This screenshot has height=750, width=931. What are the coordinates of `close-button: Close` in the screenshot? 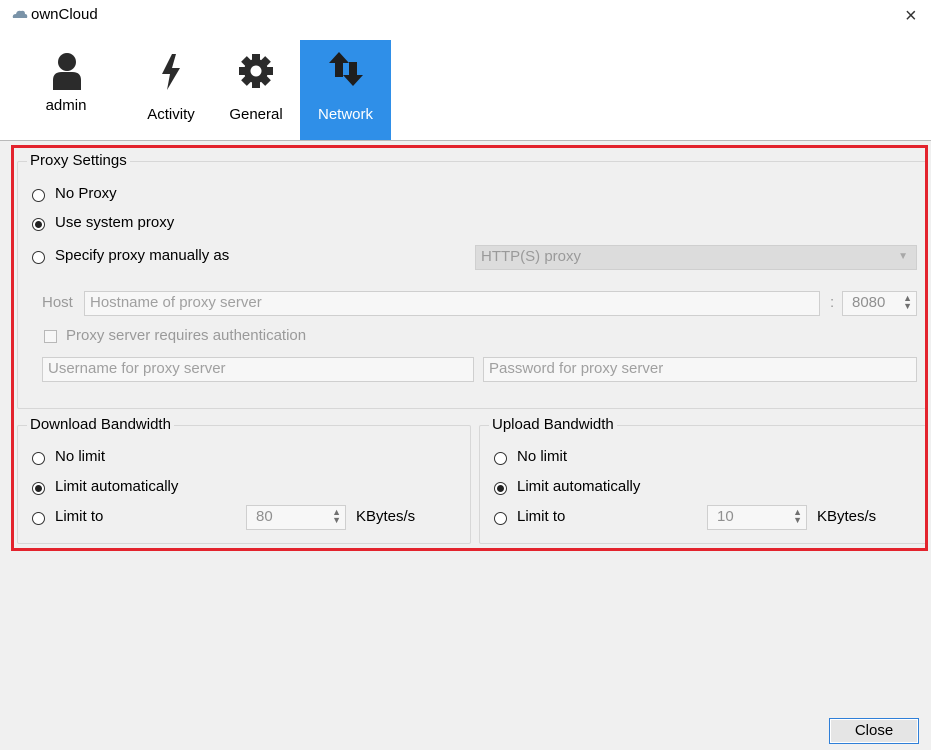 It's located at (874, 731).